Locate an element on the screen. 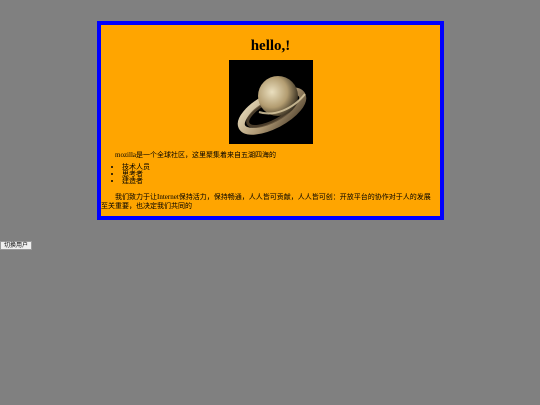  saturn-image is located at coordinates (271, 102).